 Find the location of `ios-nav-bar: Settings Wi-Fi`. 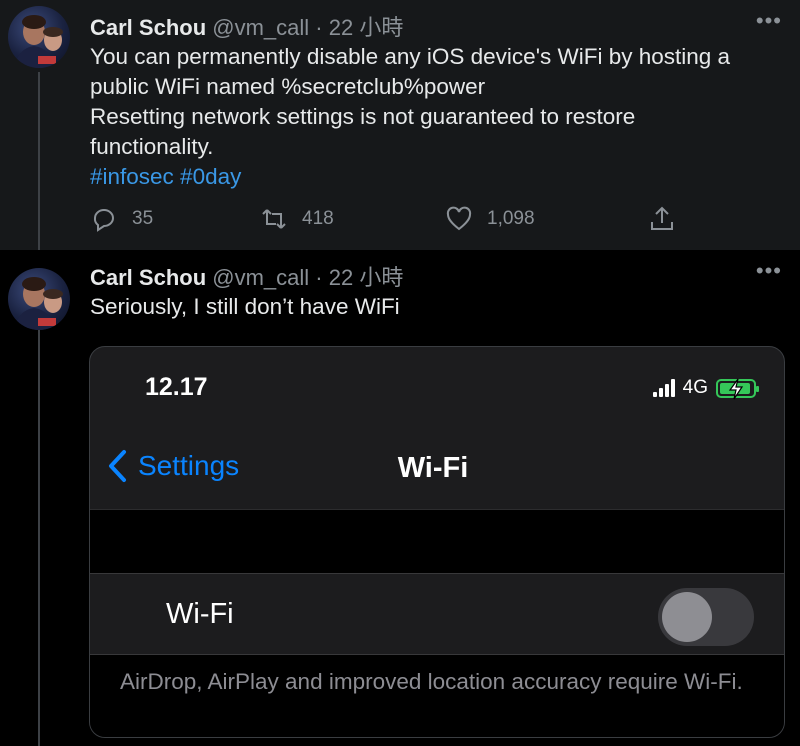

ios-nav-bar: Settings Wi-Fi is located at coordinates (437, 468).